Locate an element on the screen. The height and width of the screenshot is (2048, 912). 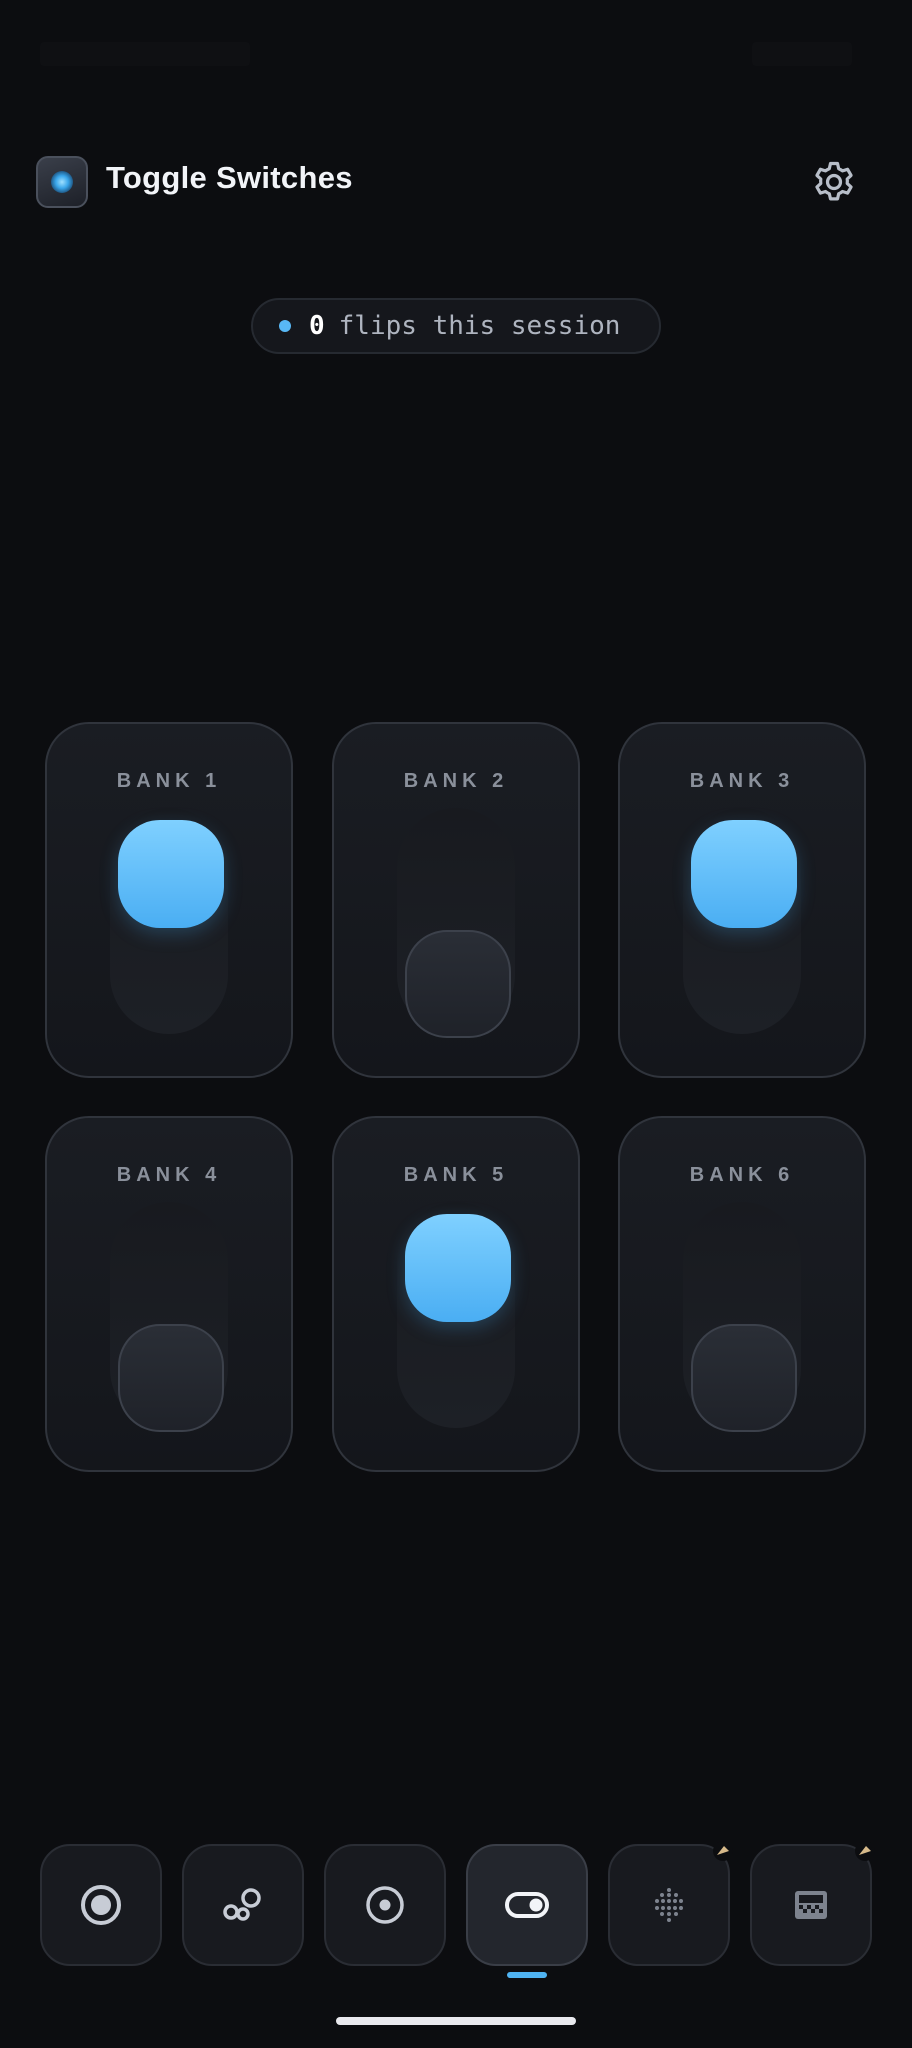
bottom-nav is located at coordinates (456, 1909).